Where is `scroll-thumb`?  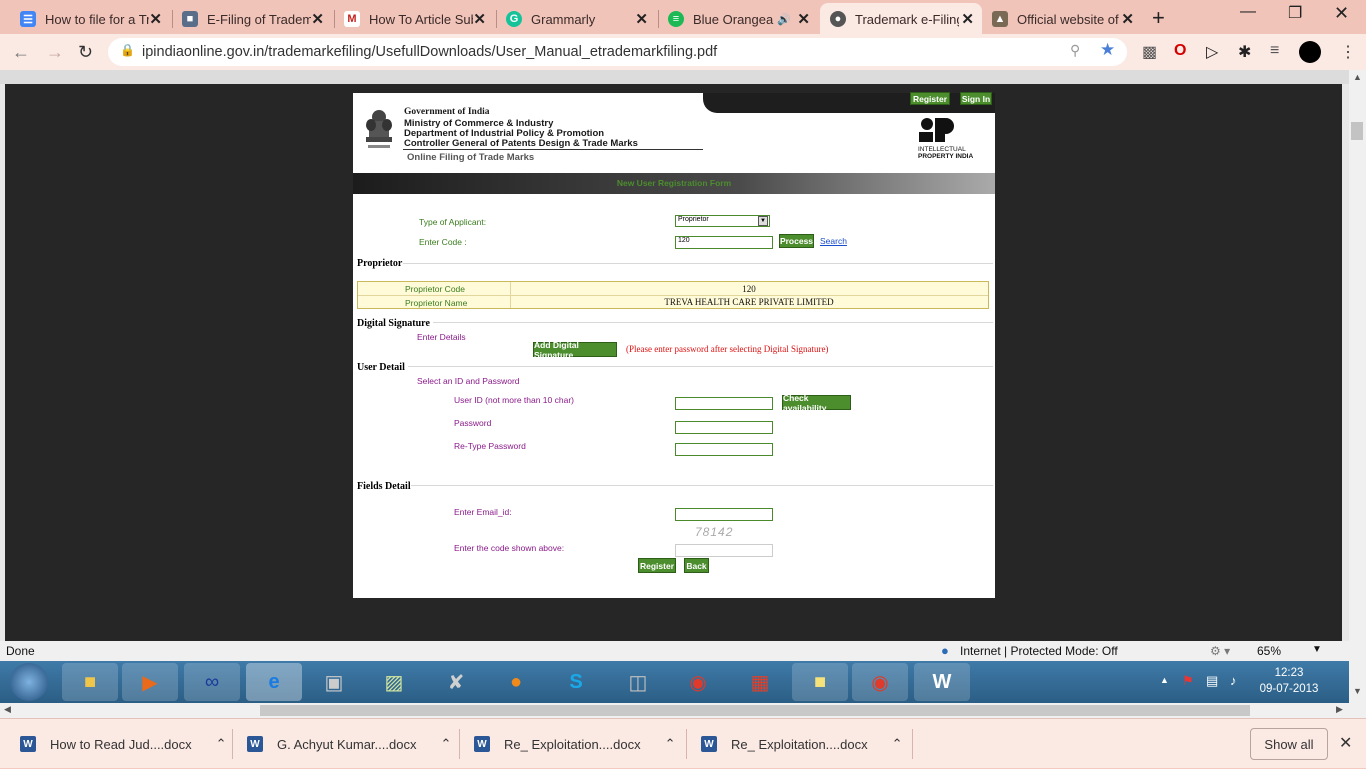
scroll-thumb is located at coordinates (1357, 131).